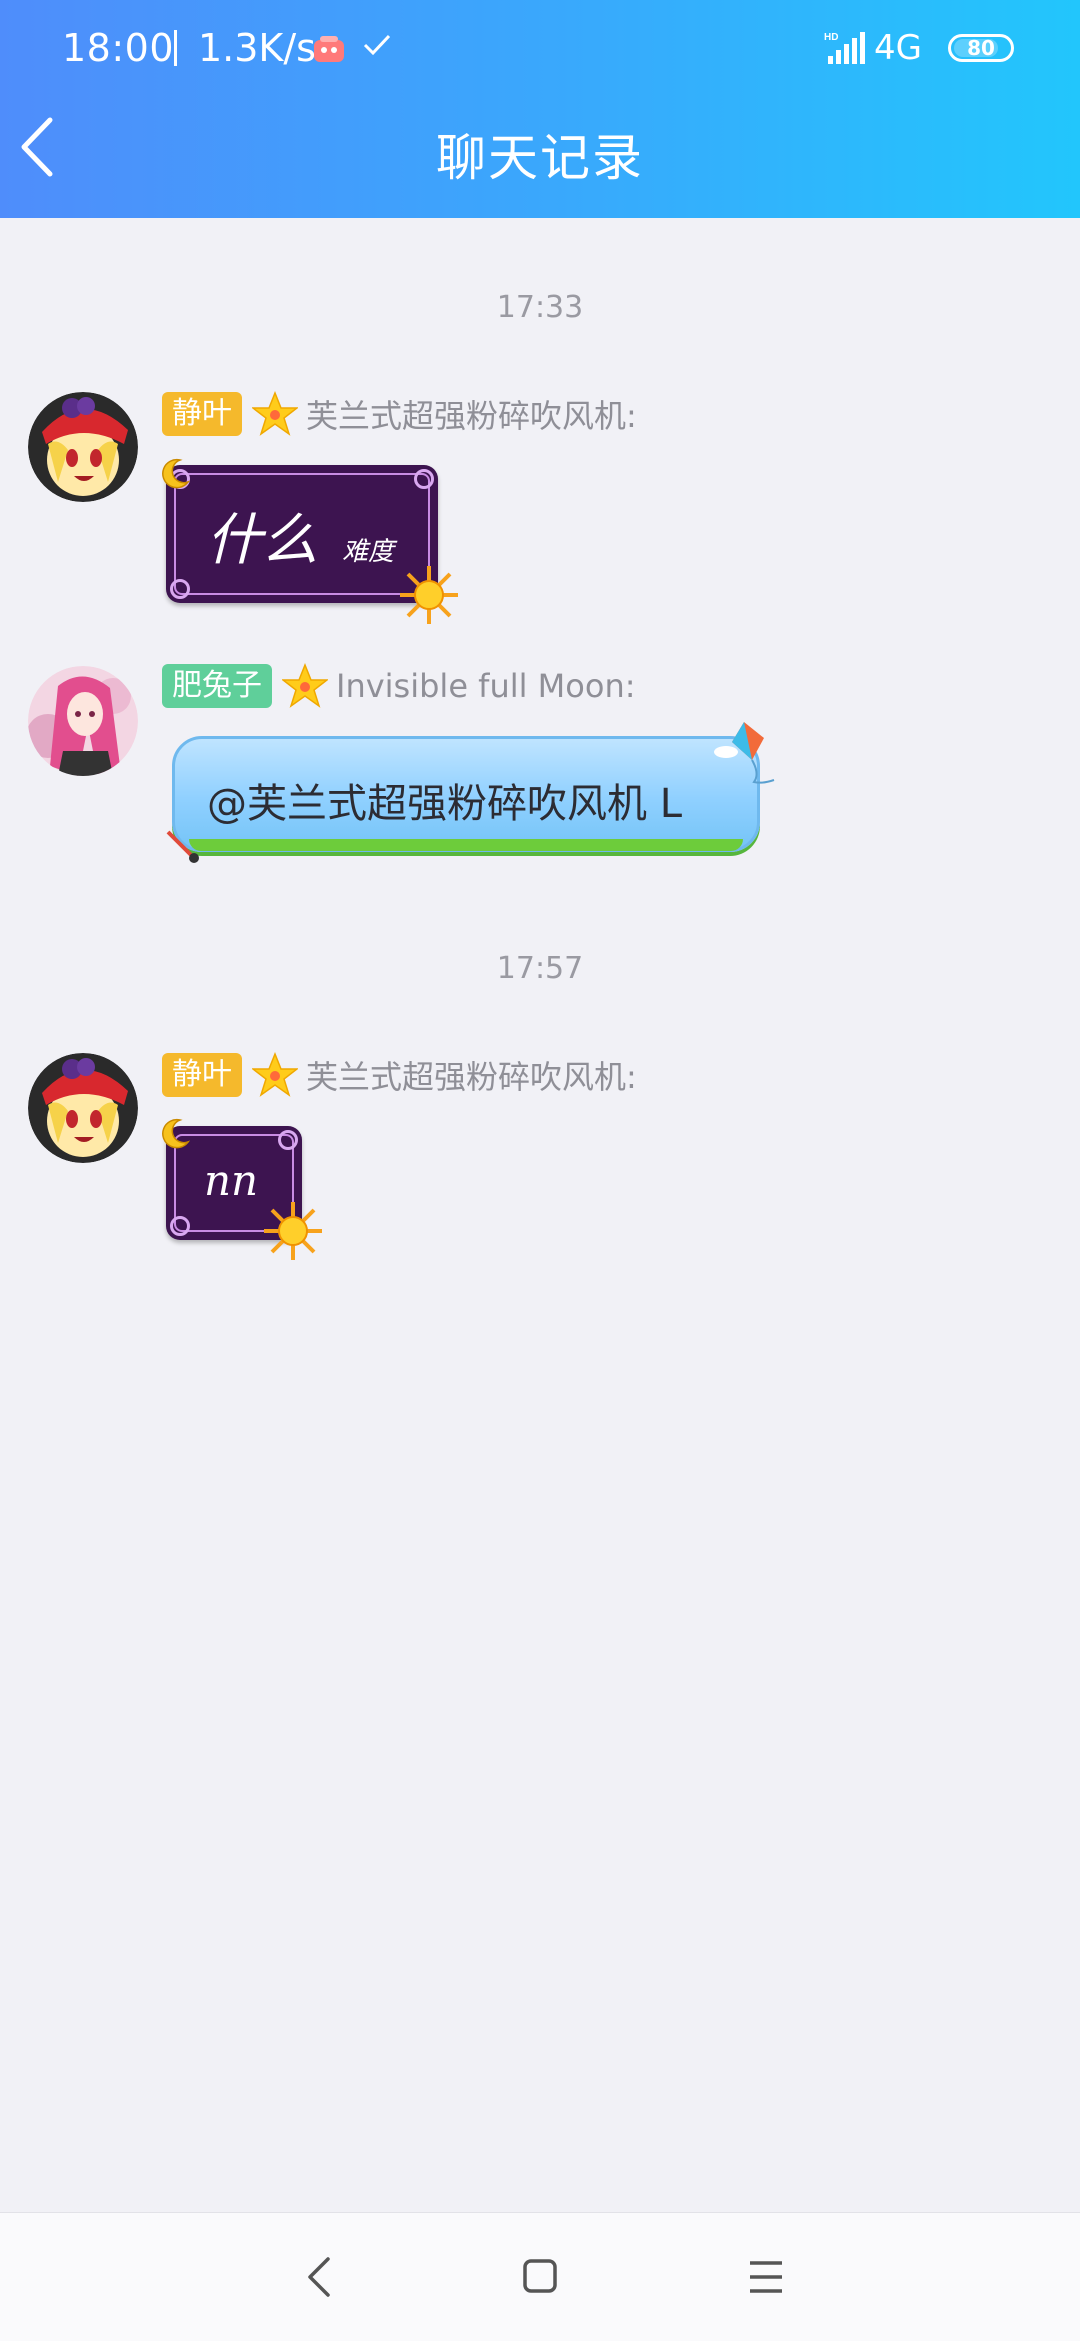 This screenshot has width=1080, height=2341. What do you see at coordinates (368, 552) in the screenshot?
I see `message-subtext: 难度` at bounding box center [368, 552].